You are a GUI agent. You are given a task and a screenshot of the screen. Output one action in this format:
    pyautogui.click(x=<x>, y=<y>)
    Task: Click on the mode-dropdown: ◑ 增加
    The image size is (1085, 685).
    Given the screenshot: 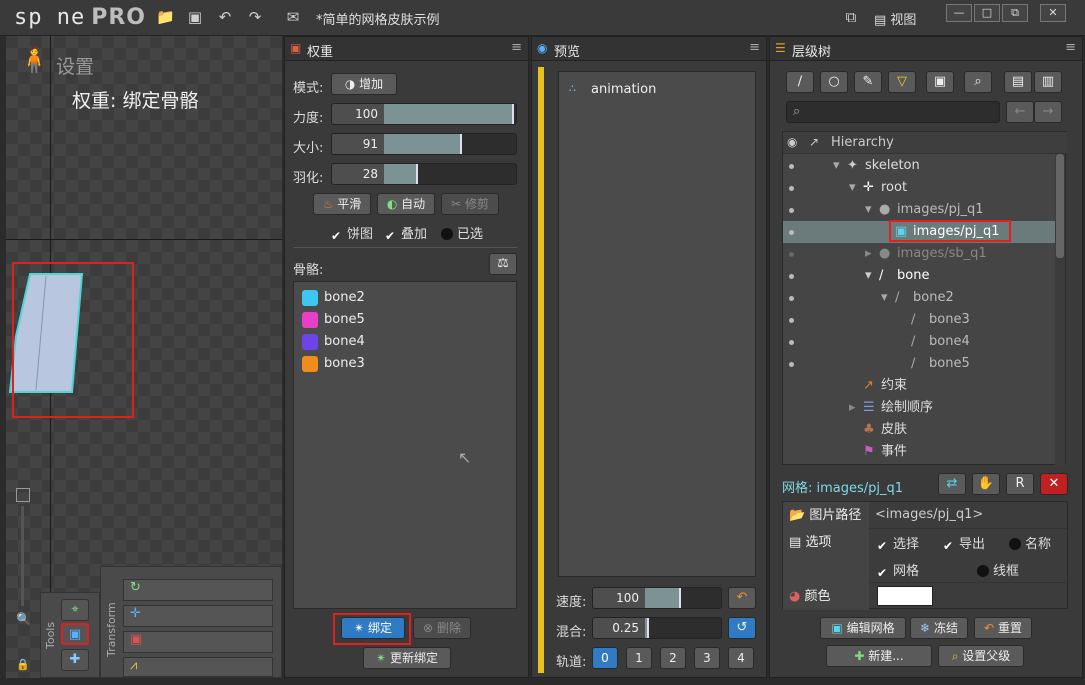 What is the action you would take?
    pyautogui.click(x=364, y=84)
    